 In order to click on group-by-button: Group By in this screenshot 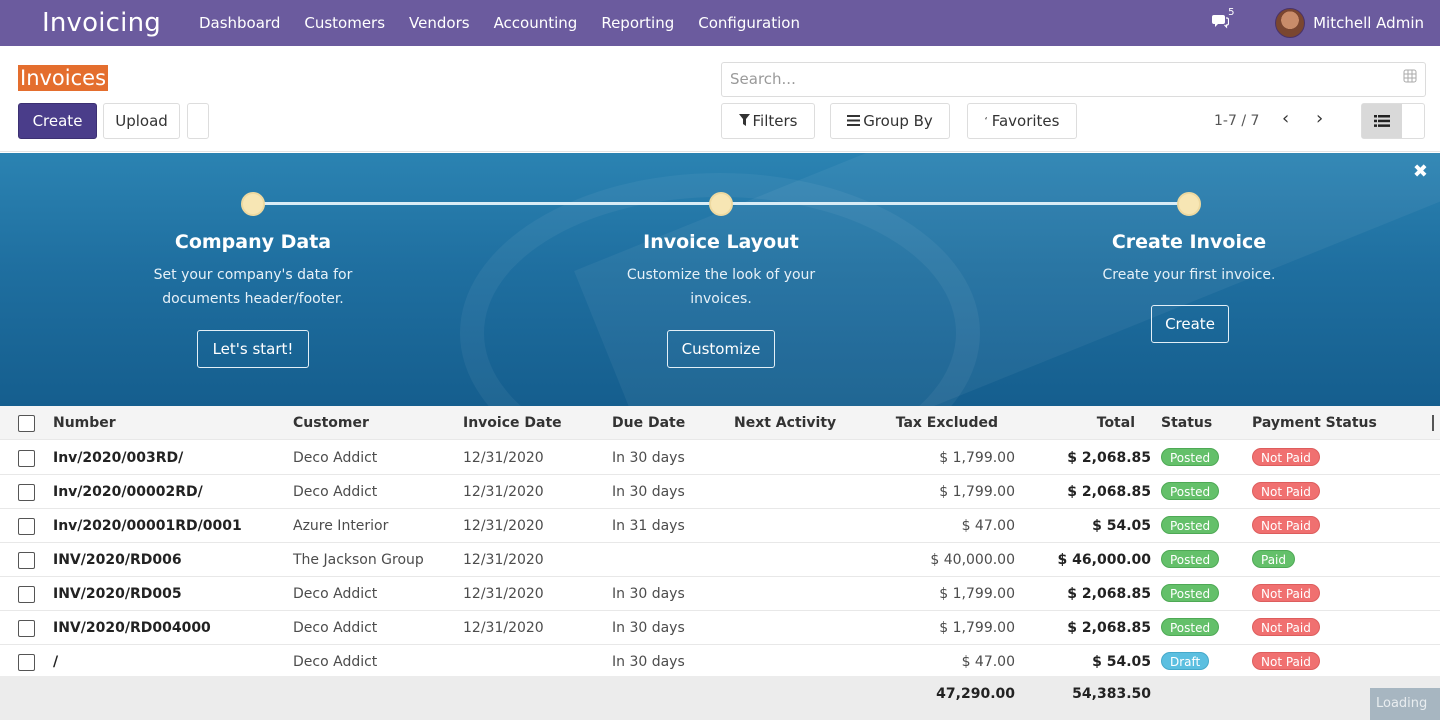, I will do `click(890, 121)`.